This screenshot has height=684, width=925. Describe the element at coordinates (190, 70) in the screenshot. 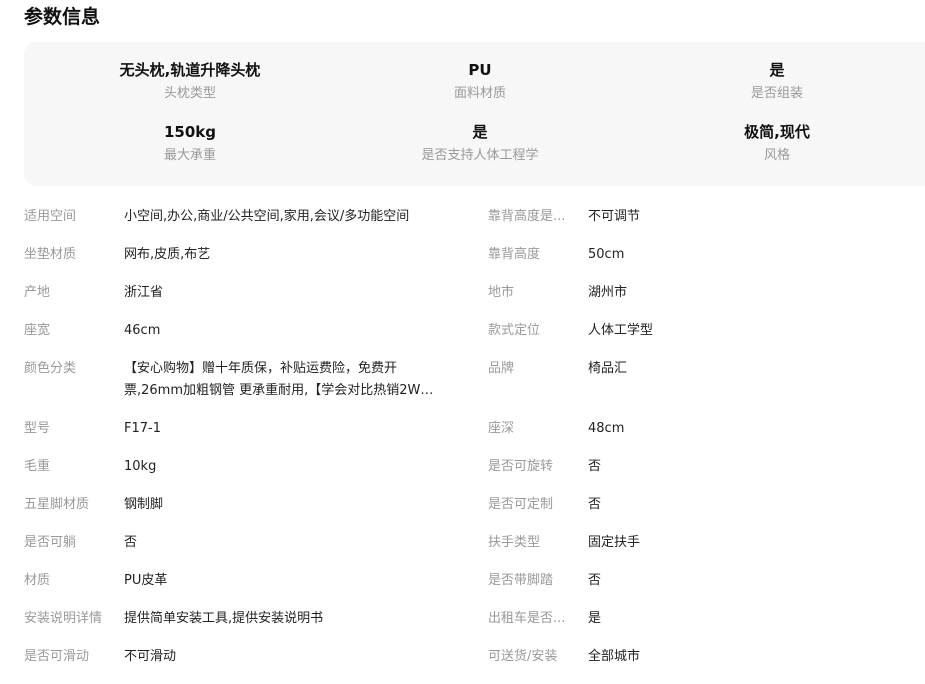

I see `highlight-value: 无头枕,轨道升降头枕` at that location.